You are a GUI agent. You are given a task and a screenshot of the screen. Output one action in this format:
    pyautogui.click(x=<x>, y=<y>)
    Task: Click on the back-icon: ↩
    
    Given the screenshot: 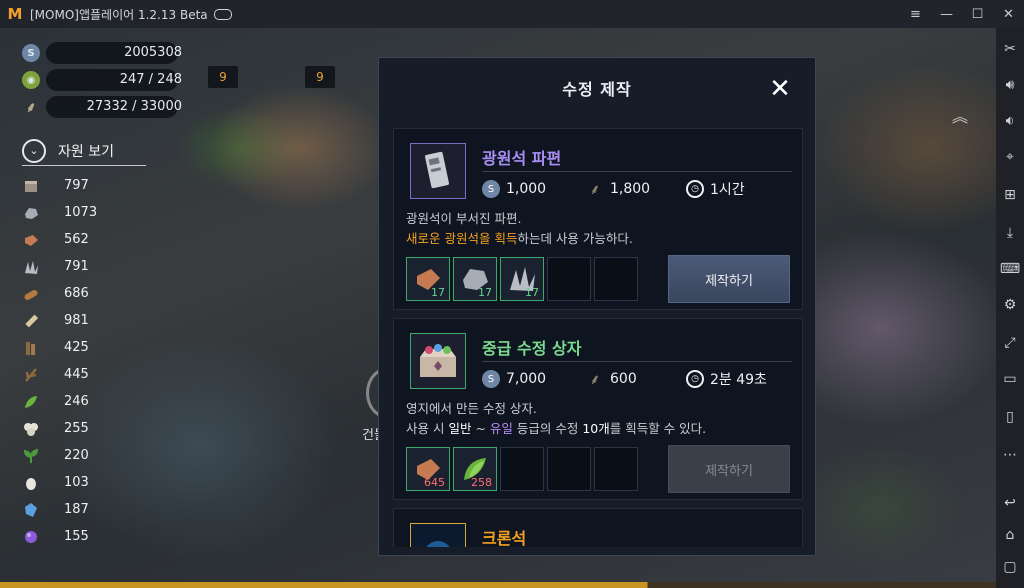 What is the action you would take?
    pyautogui.click(x=1010, y=503)
    